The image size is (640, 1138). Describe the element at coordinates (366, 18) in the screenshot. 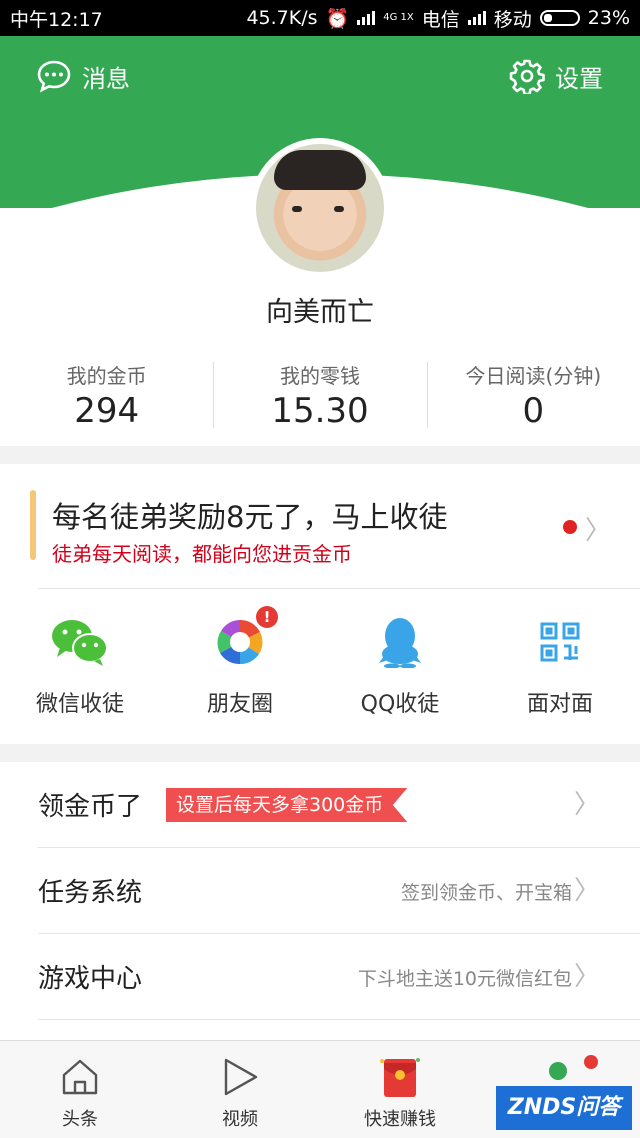

I see `signal-icon` at that location.